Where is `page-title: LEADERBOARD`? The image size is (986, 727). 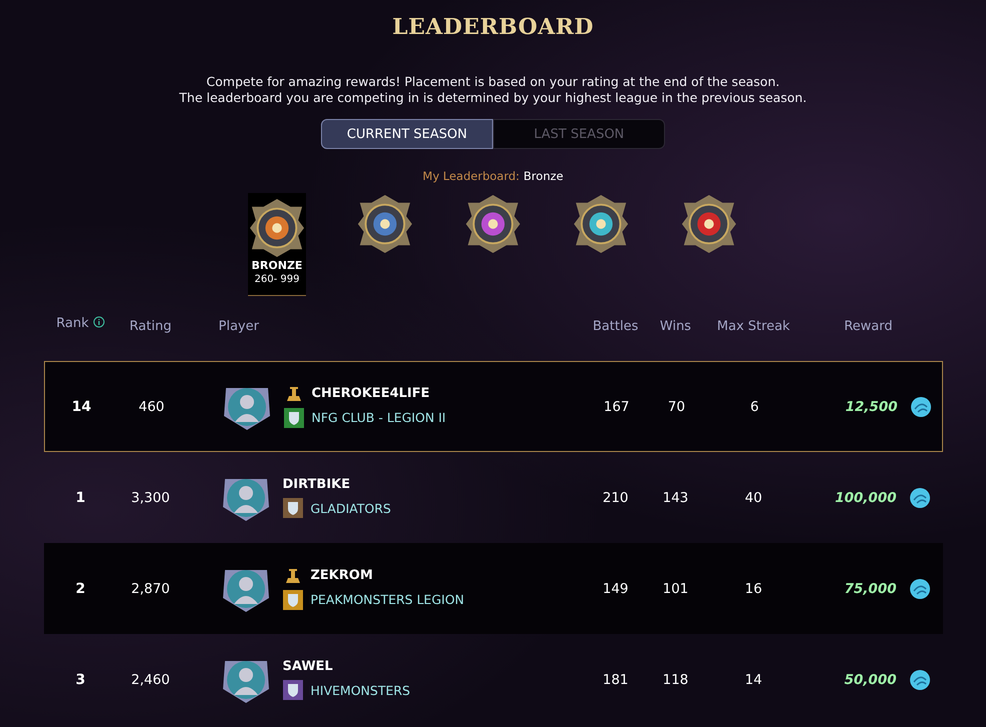 page-title: LEADERBOARD is located at coordinates (493, 27).